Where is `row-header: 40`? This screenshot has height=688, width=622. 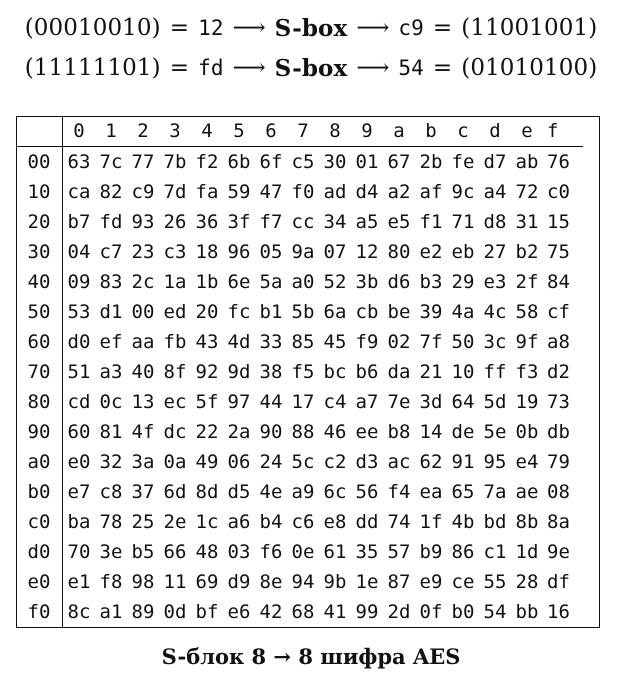
row-header: 40 is located at coordinates (39, 282).